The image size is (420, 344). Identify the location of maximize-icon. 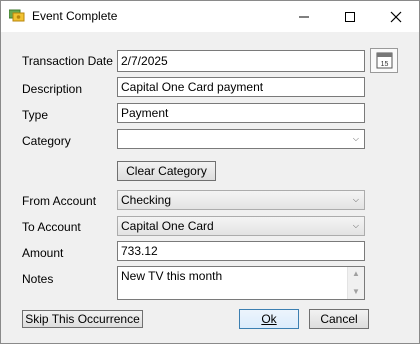
(350, 16).